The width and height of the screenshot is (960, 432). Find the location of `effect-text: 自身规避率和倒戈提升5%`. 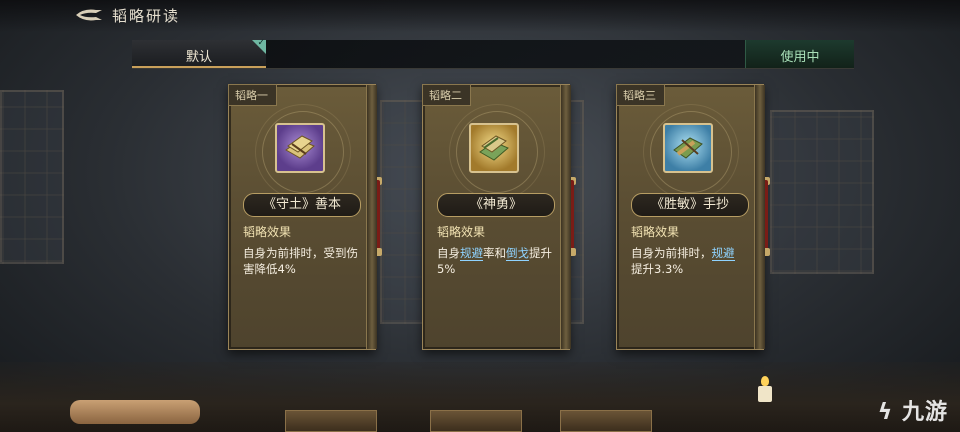

effect-text: 自身规避率和倒戈提升5% is located at coordinates (496, 261).